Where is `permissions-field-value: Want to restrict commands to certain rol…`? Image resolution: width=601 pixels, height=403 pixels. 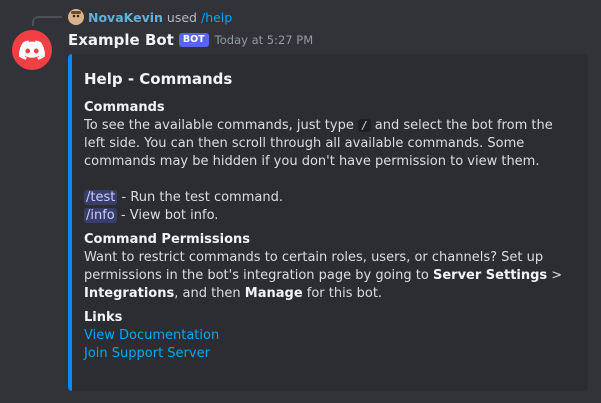
permissions-field-value: Want to restrict commands to certain rol… is located at coordinates (330, 276).